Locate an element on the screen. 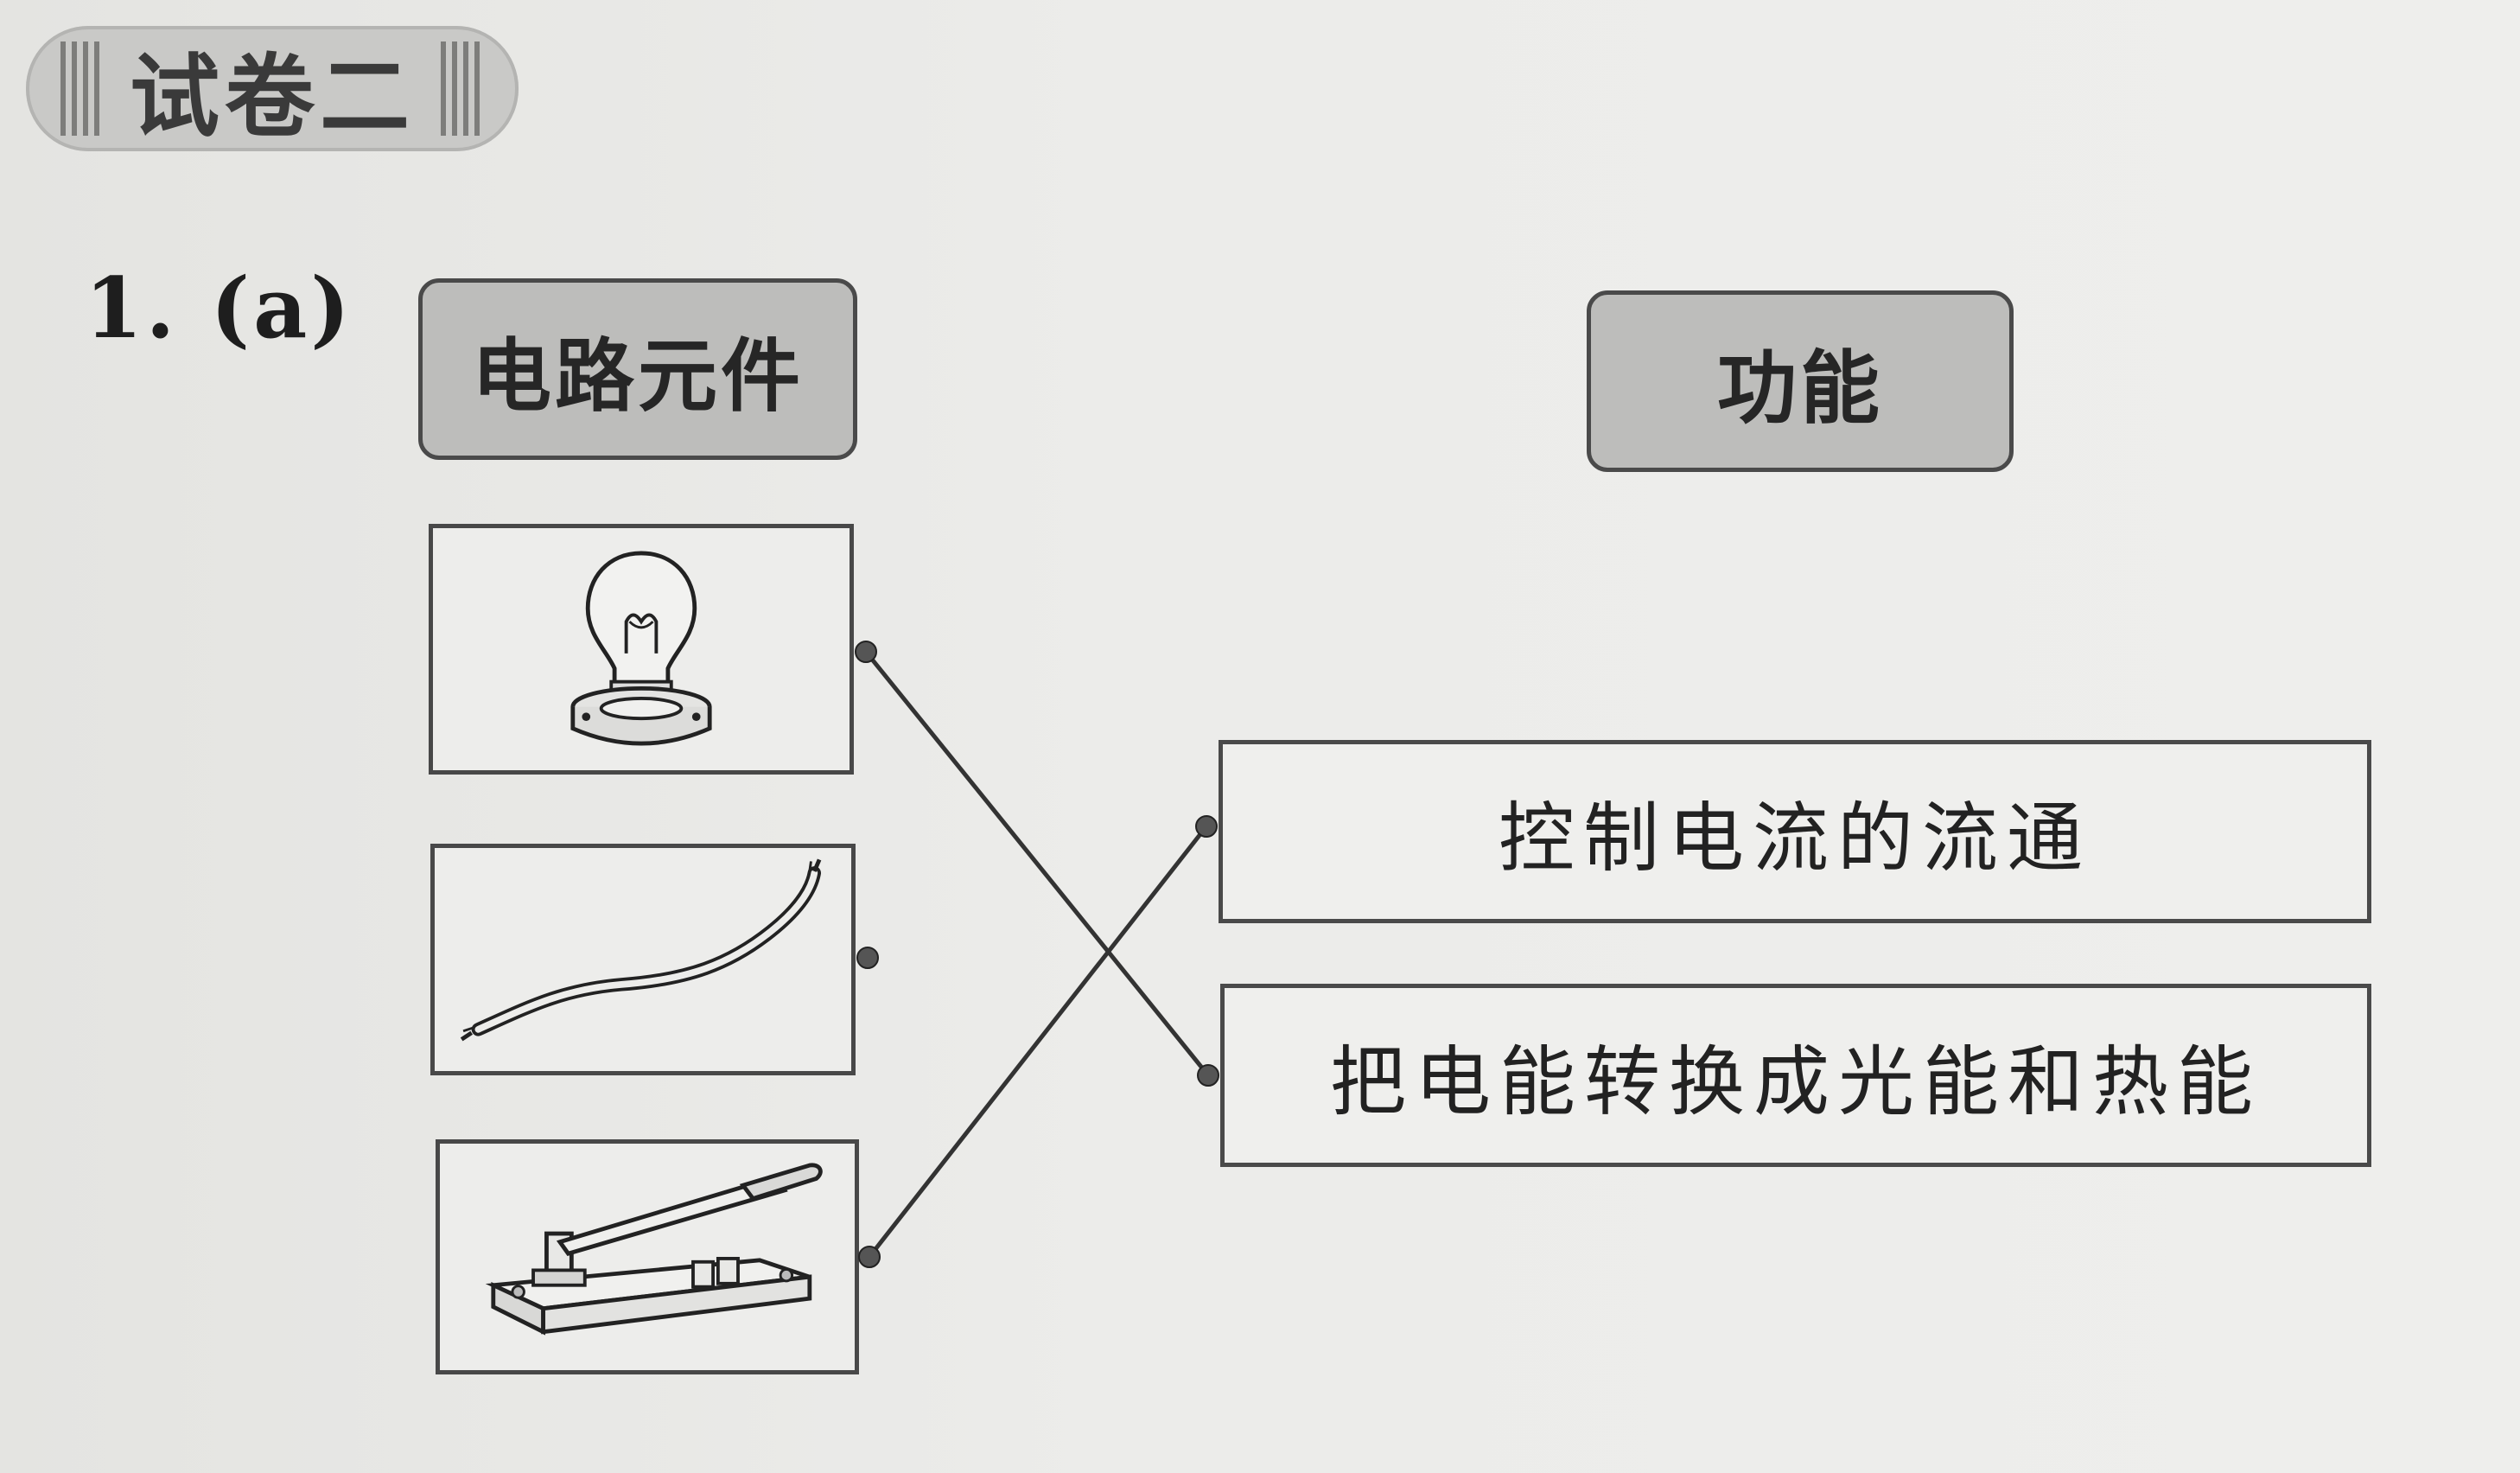 The height and width of the screenshot is (1473, 2520). light-bulb-icon is located at coordinates (641, 648).